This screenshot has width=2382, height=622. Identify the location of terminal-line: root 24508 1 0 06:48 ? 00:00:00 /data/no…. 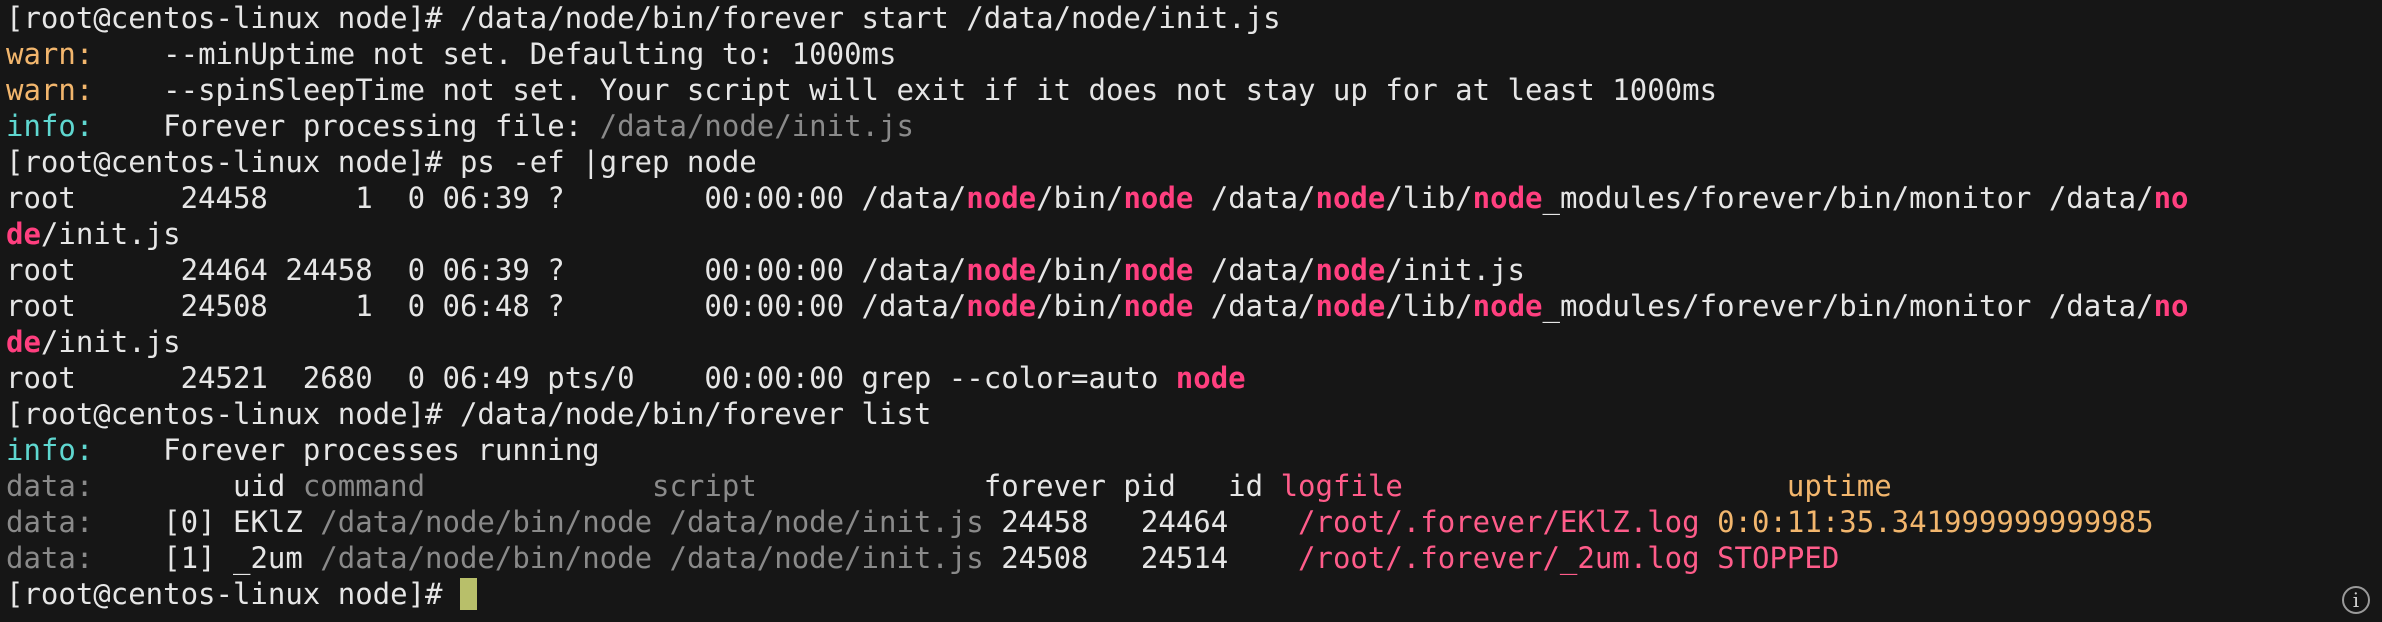
(1194, 306).